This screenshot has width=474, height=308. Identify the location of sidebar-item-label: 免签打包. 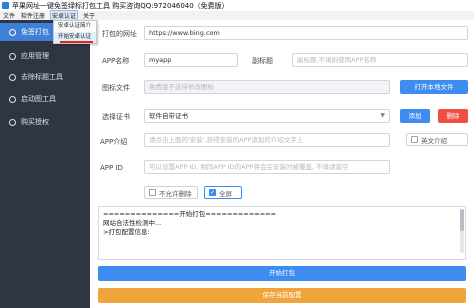
(35, 32).